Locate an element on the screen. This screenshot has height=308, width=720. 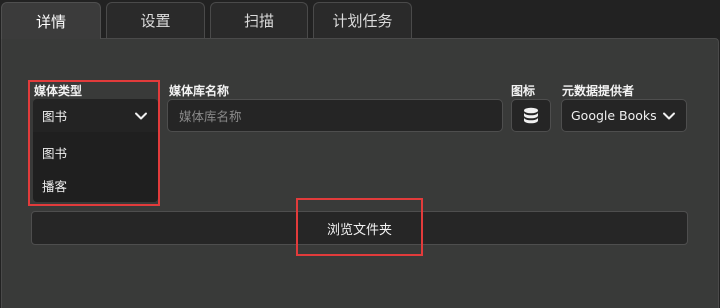
icon-picker-button is located at coordinates (531, 115).